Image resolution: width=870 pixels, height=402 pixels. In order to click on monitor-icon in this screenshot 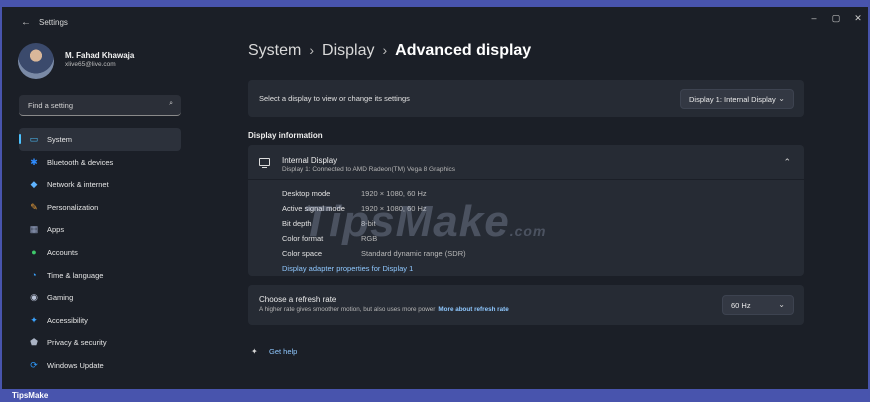, I will do `click(264, 163)`.